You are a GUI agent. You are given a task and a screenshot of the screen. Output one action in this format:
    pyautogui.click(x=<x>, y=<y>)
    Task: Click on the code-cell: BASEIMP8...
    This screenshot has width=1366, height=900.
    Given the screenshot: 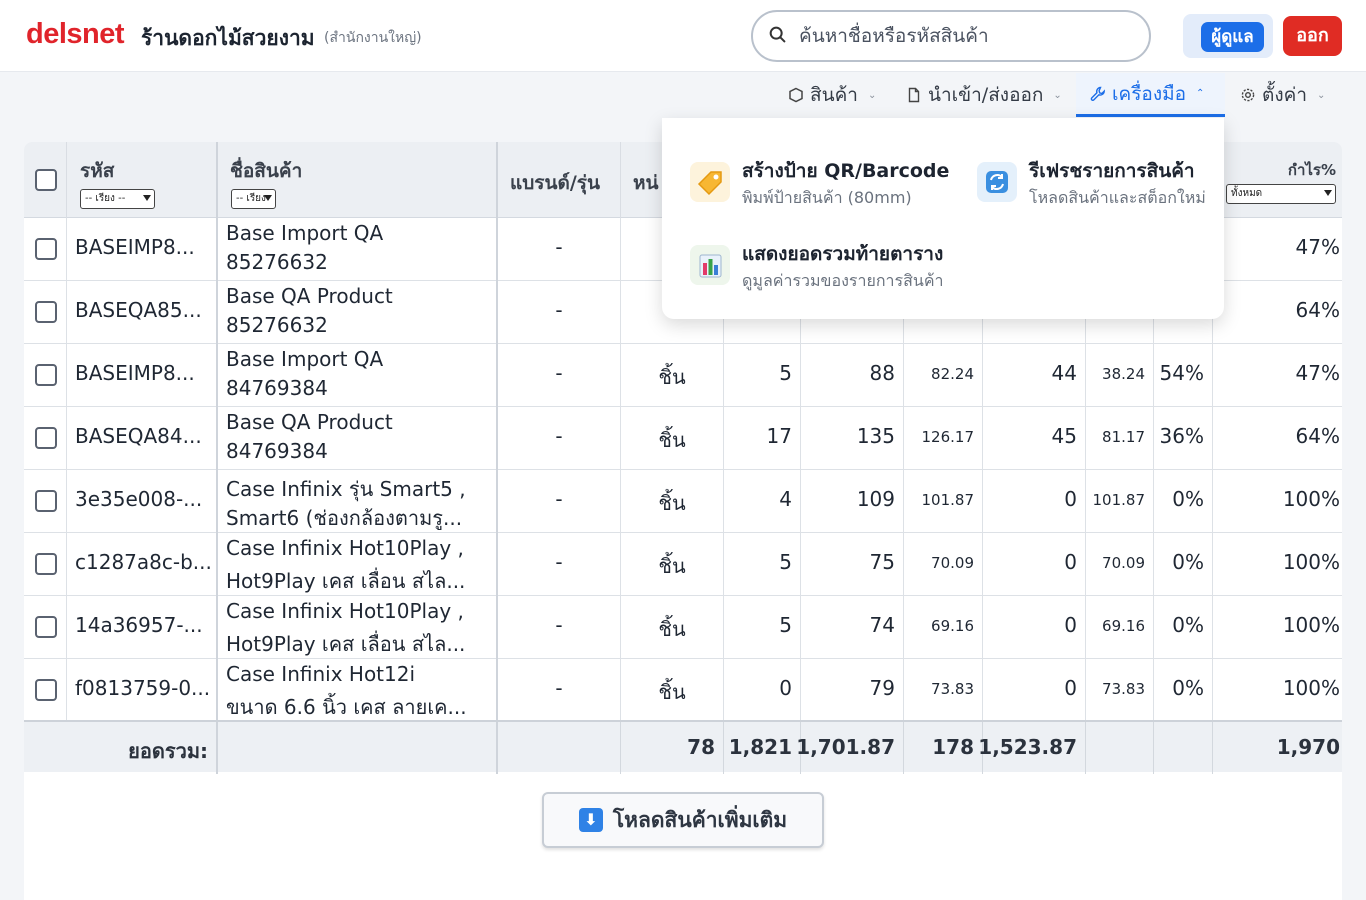 What is the action you would take?
    pyautogui.click(x=142, y=249)
    